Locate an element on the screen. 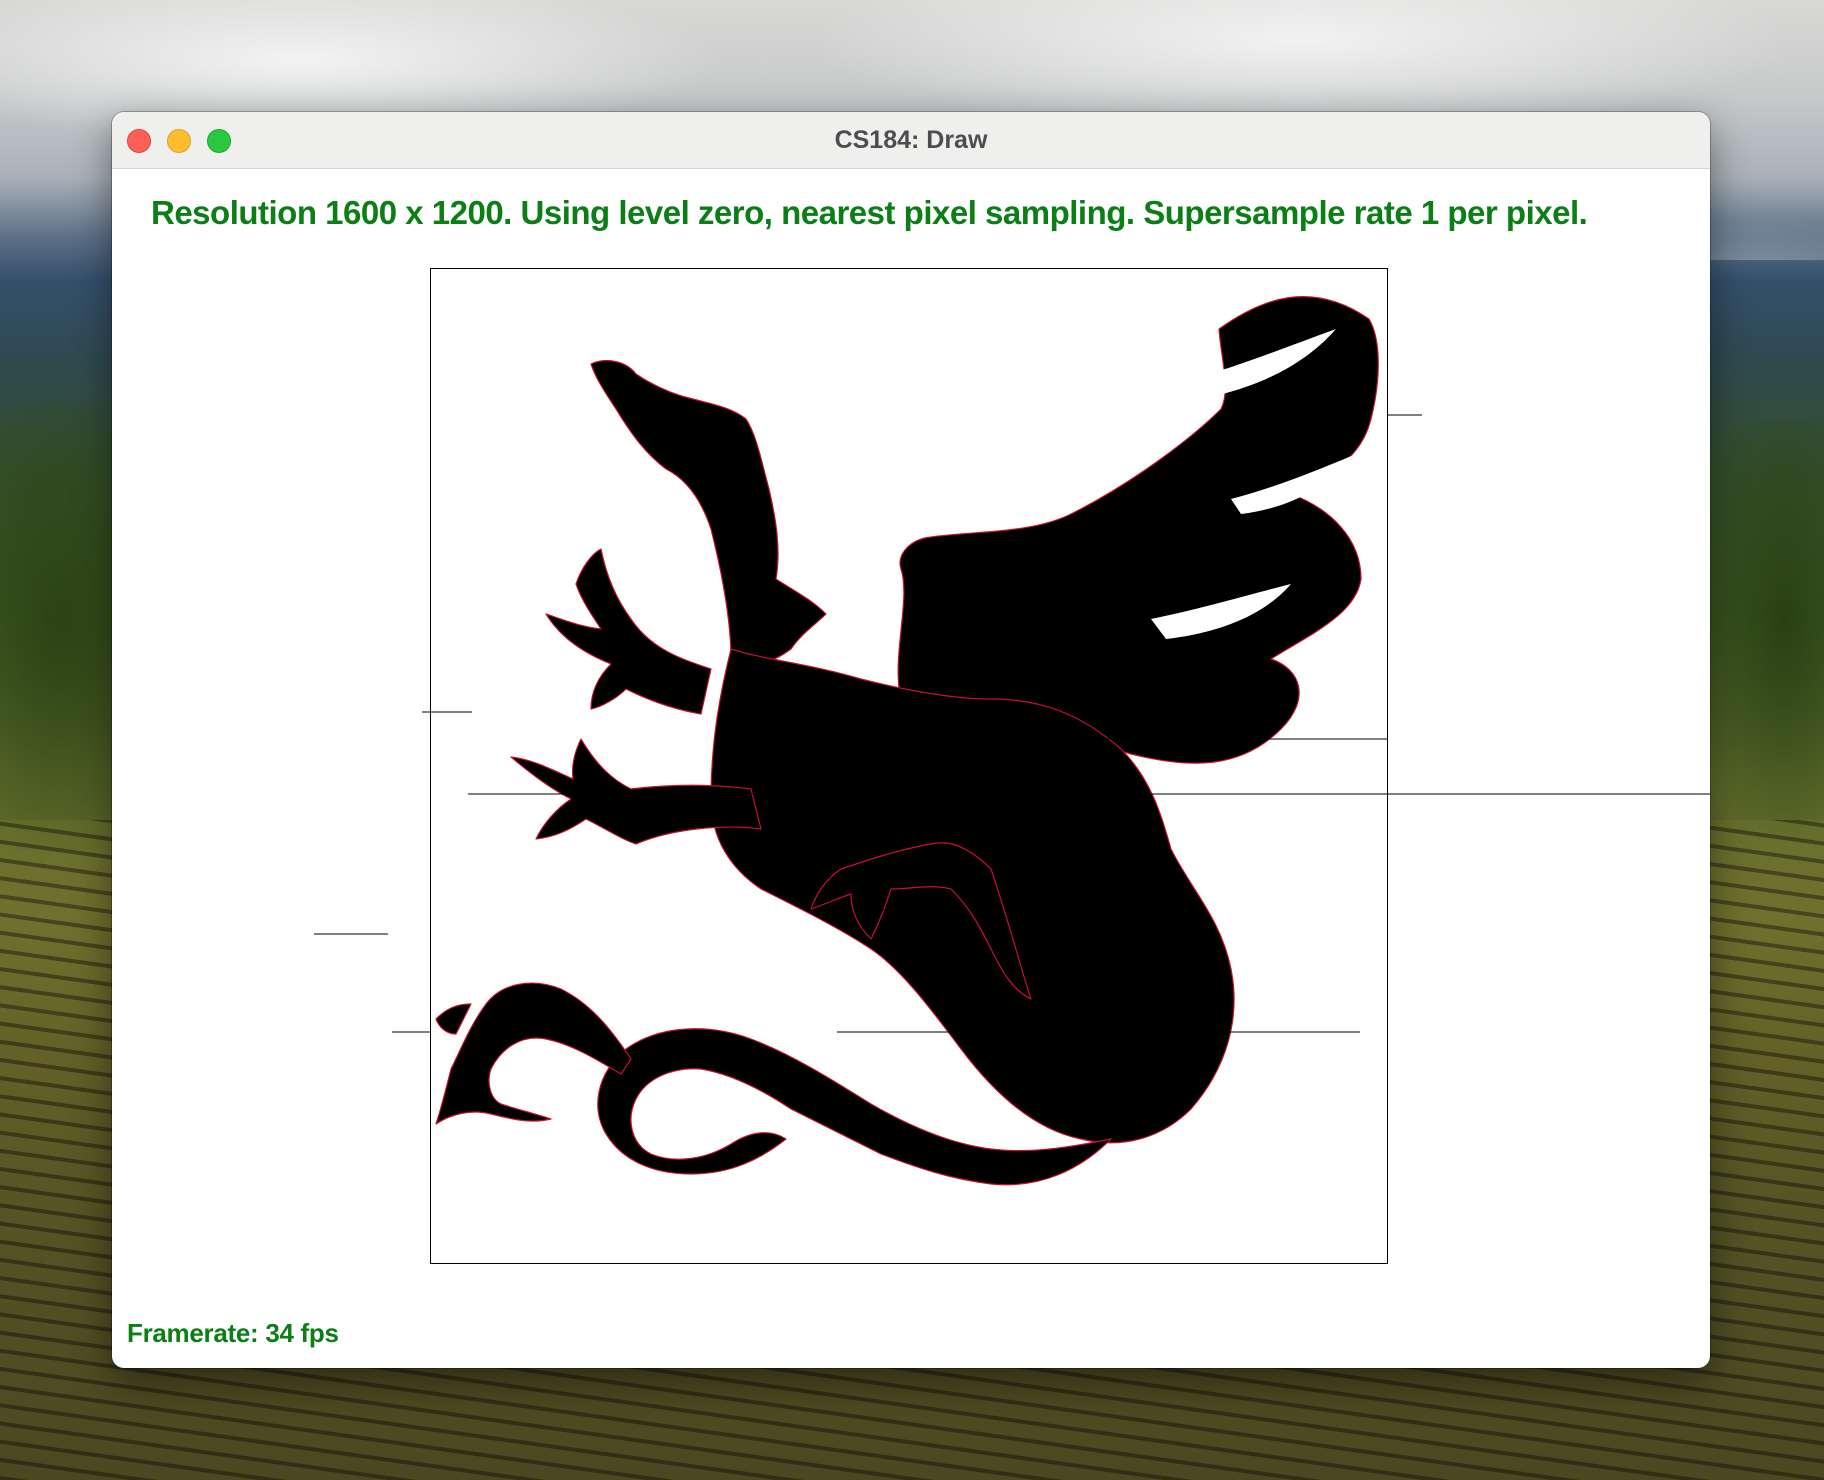 This screenshot has height=1480, width=1824. window-title: CS184: Draw is located at coordinates (911, 140).